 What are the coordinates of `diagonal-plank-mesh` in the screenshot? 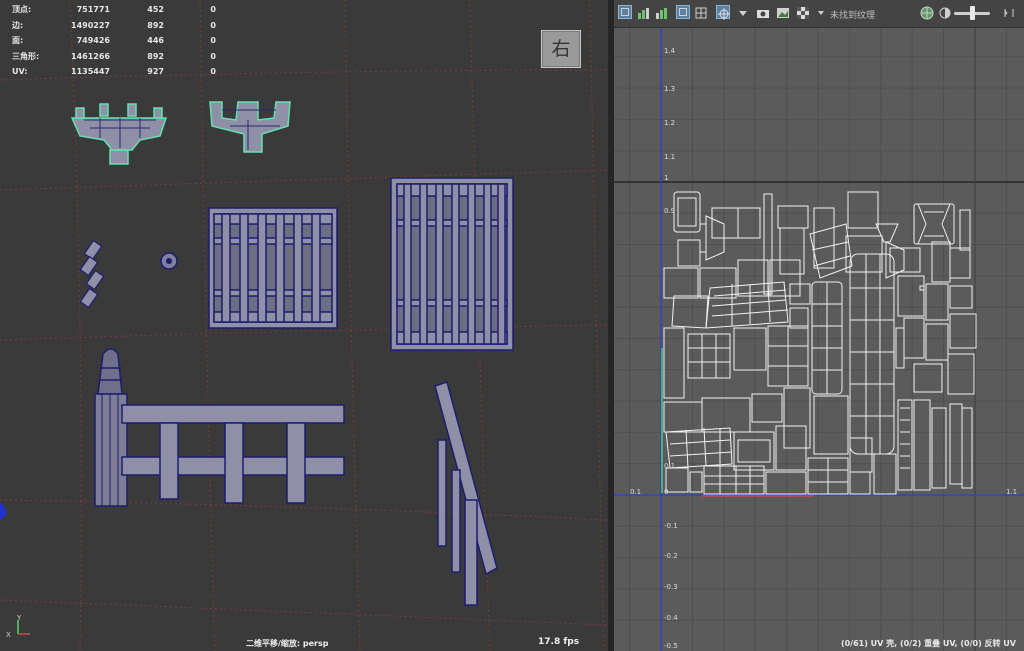 It's located at (92, 274).